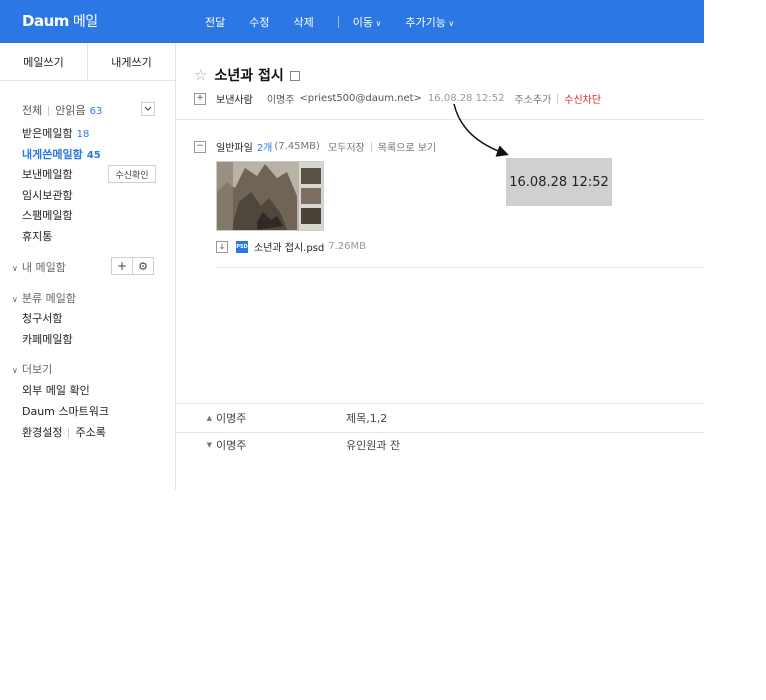  I want to click on section-label: 내 메일함, so click(43, 267).